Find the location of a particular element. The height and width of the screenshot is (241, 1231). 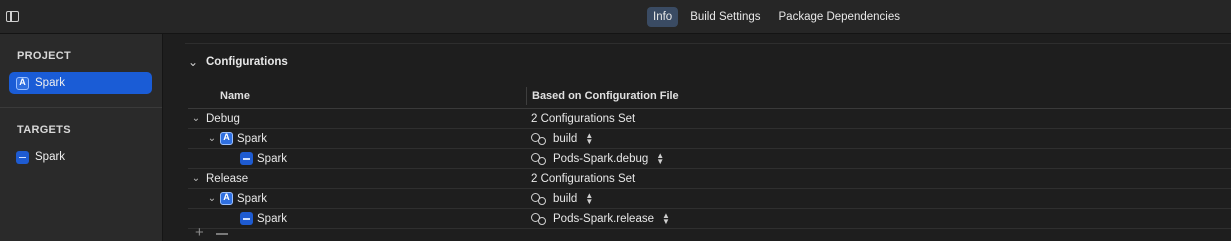

editor-tabs: Info Build Settings Package Dependencies is located at coordinates (776, 17).